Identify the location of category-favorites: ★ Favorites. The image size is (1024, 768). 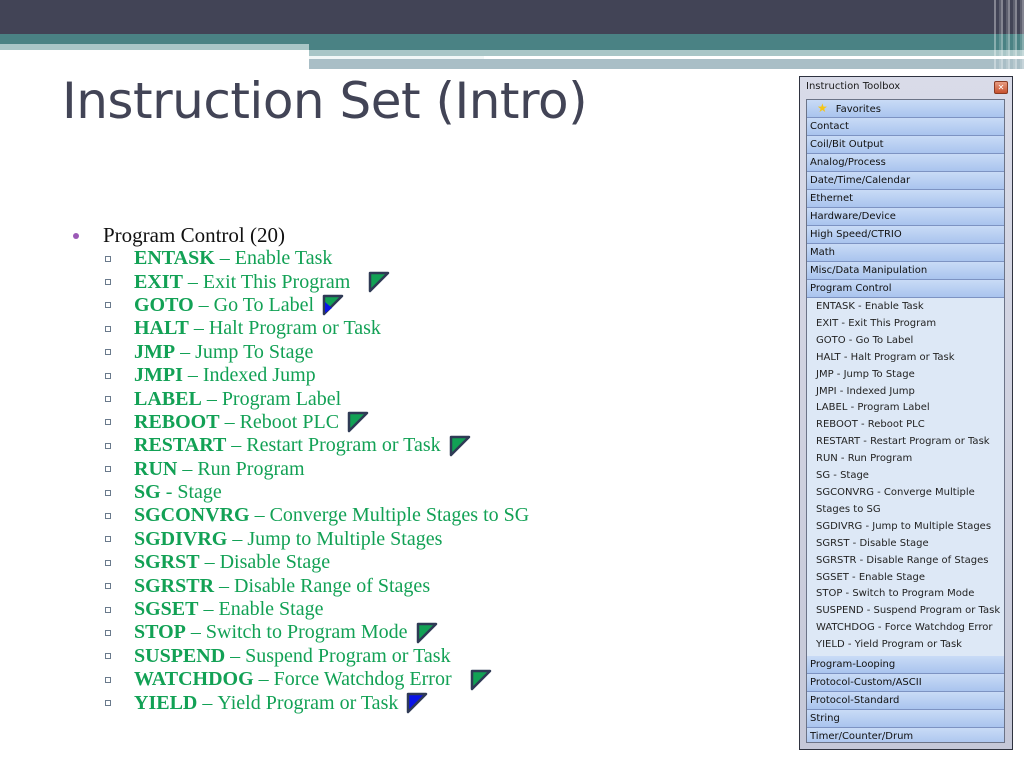
(905, 109).